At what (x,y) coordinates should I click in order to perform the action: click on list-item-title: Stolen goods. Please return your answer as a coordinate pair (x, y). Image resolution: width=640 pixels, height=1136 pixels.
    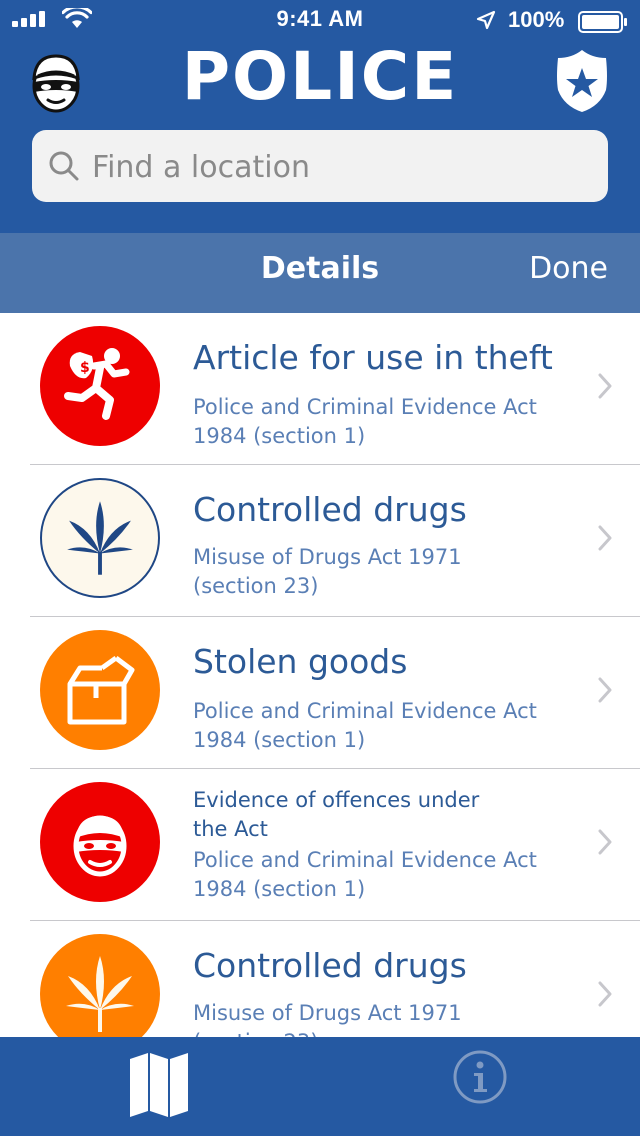
    Looking at the image, I should click on (300, 661).